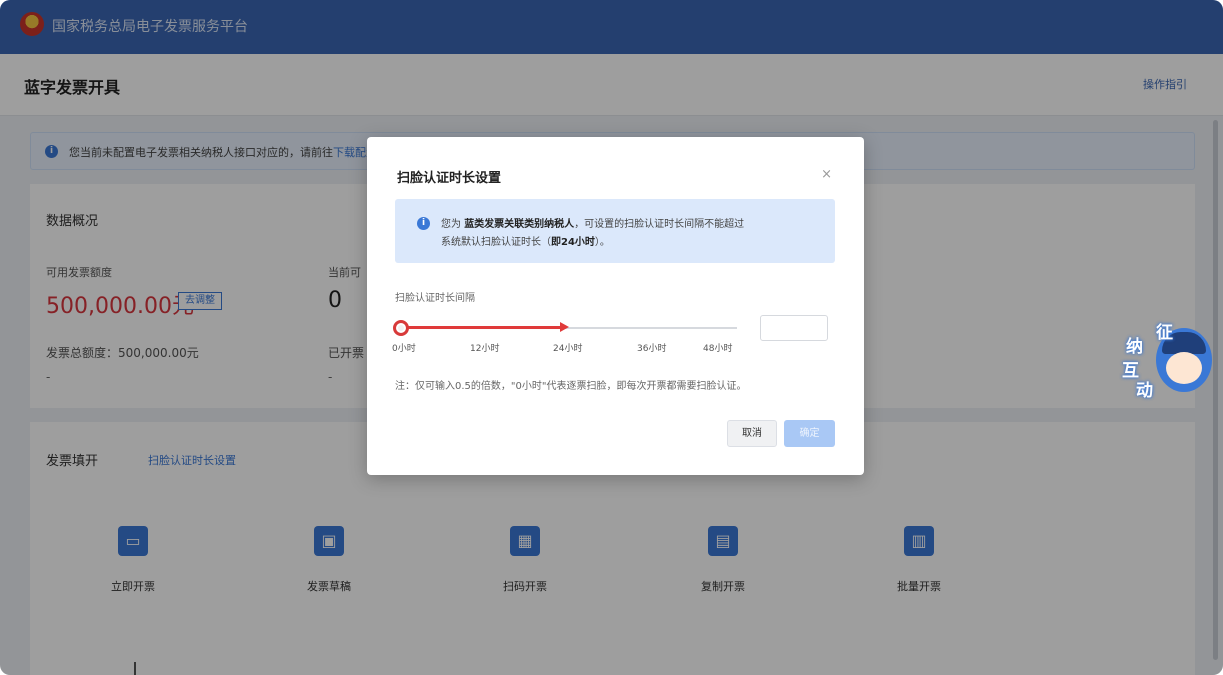  Describe the element at coordinates (1184, 368) in the screenshot. I see `mascot-face-icon` at that location.